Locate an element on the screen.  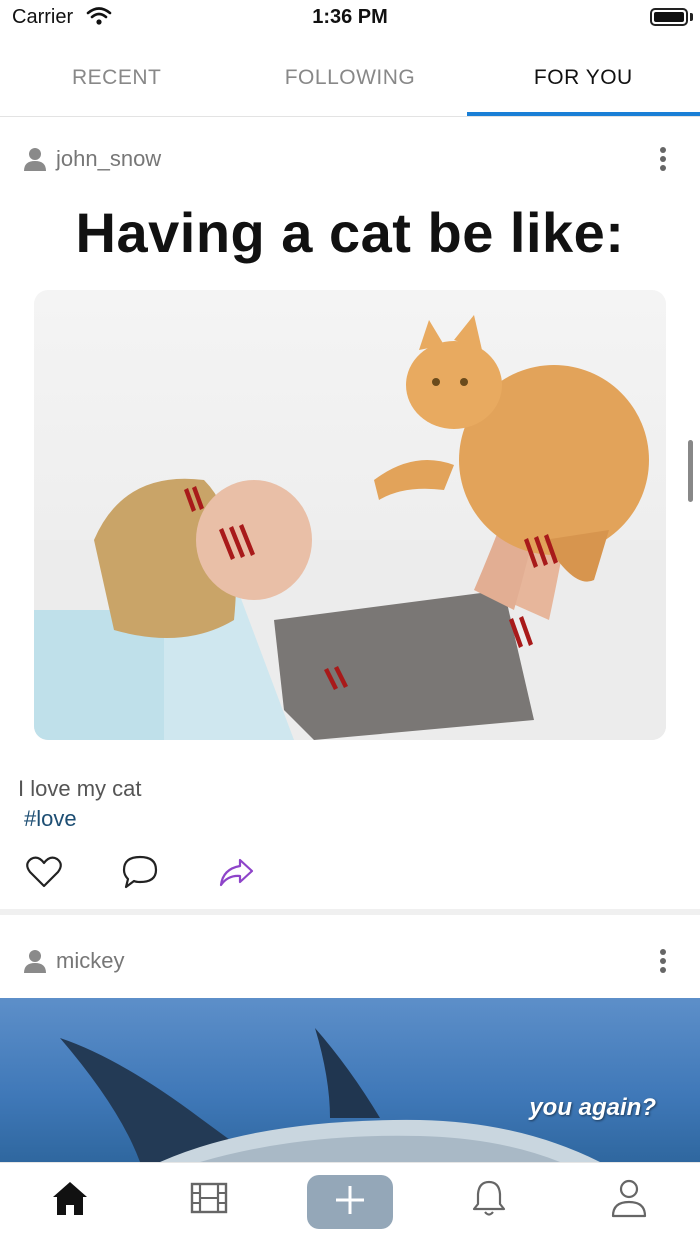
nav-profile is located at coordinates (629, 1200).